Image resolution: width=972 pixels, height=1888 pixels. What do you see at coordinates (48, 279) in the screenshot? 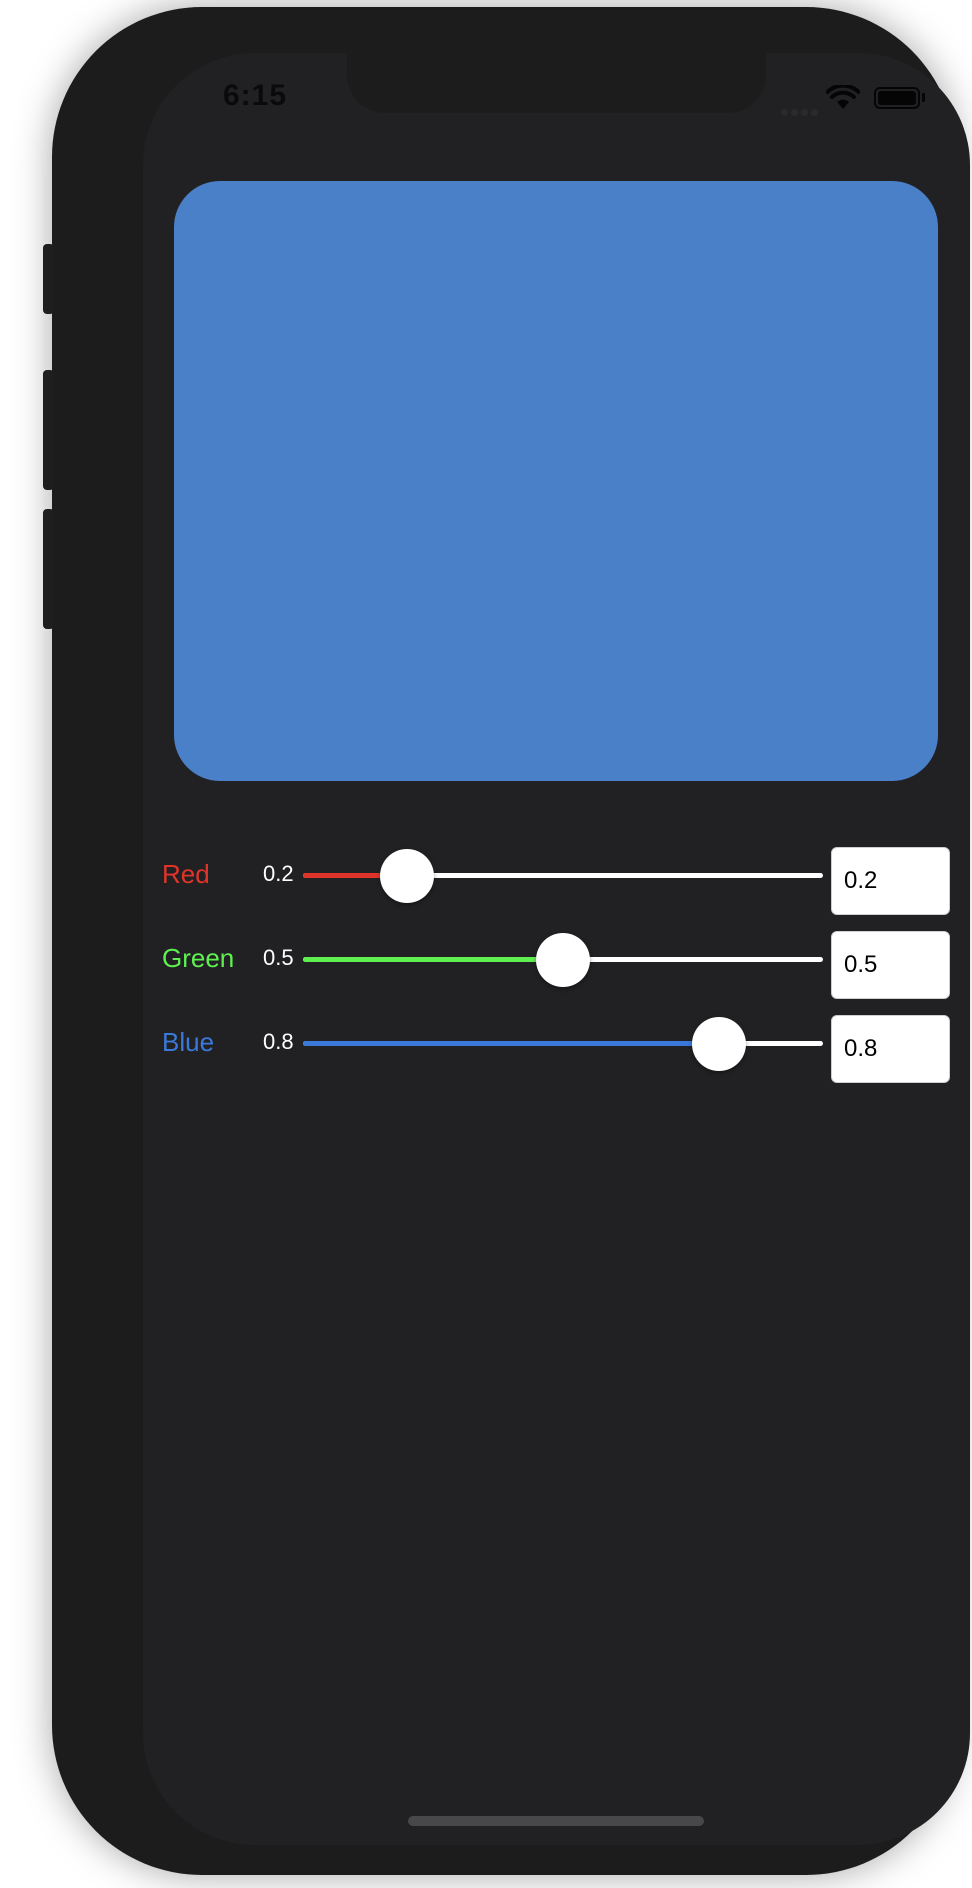
I see `silent-switch` at bounding box center [48, 279].